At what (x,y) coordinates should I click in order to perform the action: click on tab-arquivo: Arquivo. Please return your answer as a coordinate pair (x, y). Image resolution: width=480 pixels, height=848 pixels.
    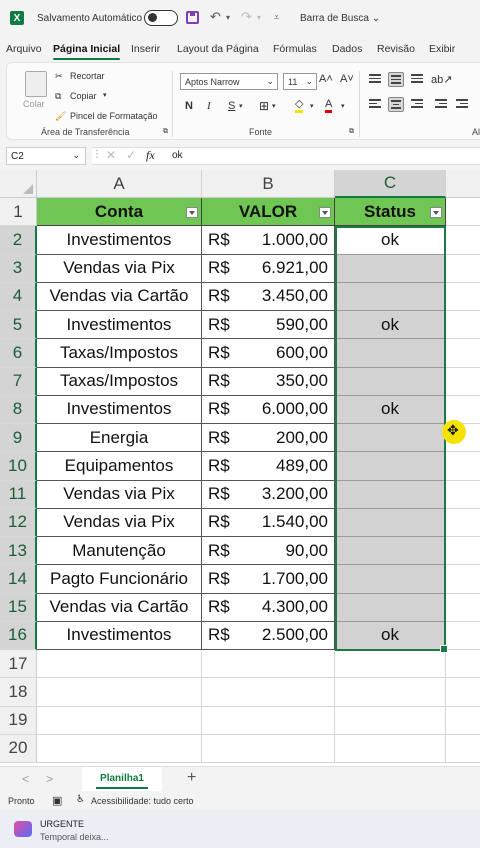
    Looking at the image, I should click on (24, 49).